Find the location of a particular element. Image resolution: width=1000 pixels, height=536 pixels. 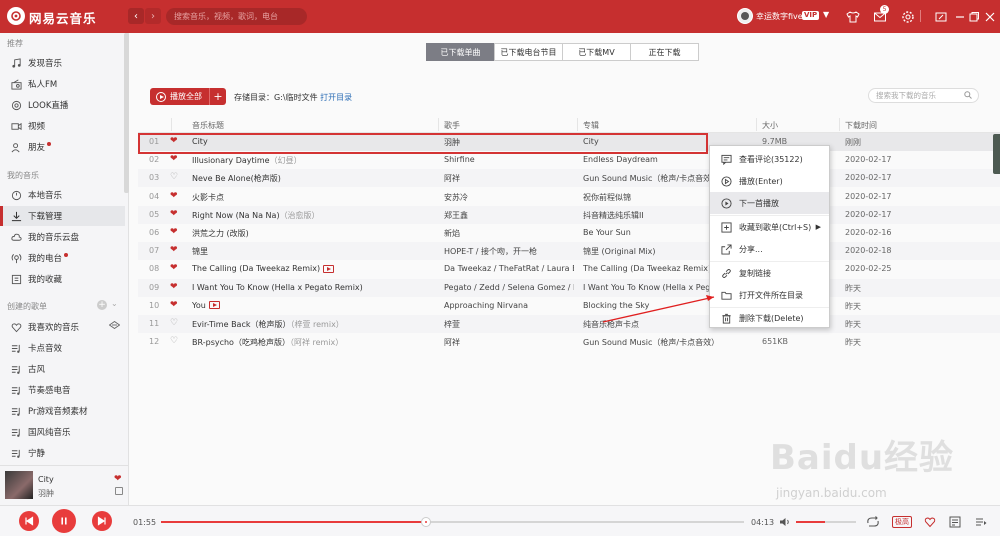

table-row: 04 ❤ 火影卡点 安苏冷 祝你前程似锦 2020-02-17 is located at coordinates (569, 197).